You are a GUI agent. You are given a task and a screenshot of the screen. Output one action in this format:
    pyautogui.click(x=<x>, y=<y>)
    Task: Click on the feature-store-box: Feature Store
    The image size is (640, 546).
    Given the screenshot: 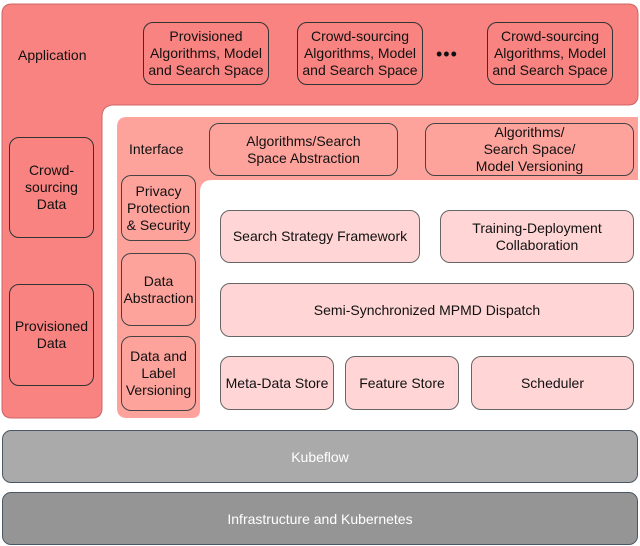 What is the action you would take?
    pyautogui.click(x=402, y=383)
    